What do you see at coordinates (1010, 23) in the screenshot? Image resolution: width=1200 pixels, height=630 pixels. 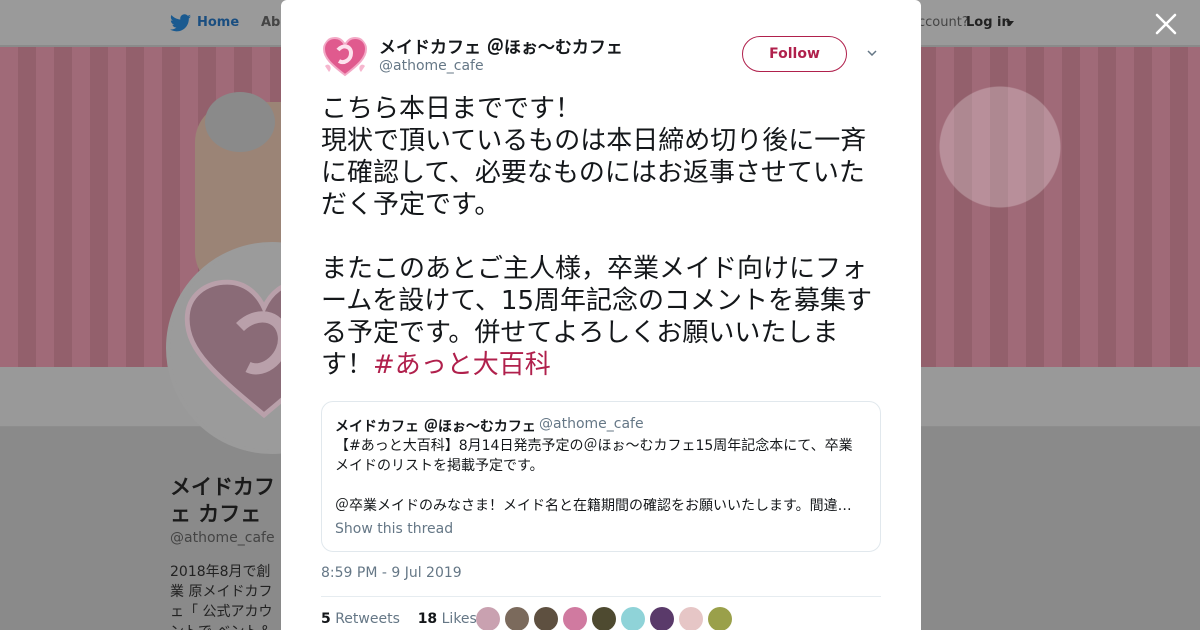 I see `login-caret-icon` at bounding box center [1010, 23].